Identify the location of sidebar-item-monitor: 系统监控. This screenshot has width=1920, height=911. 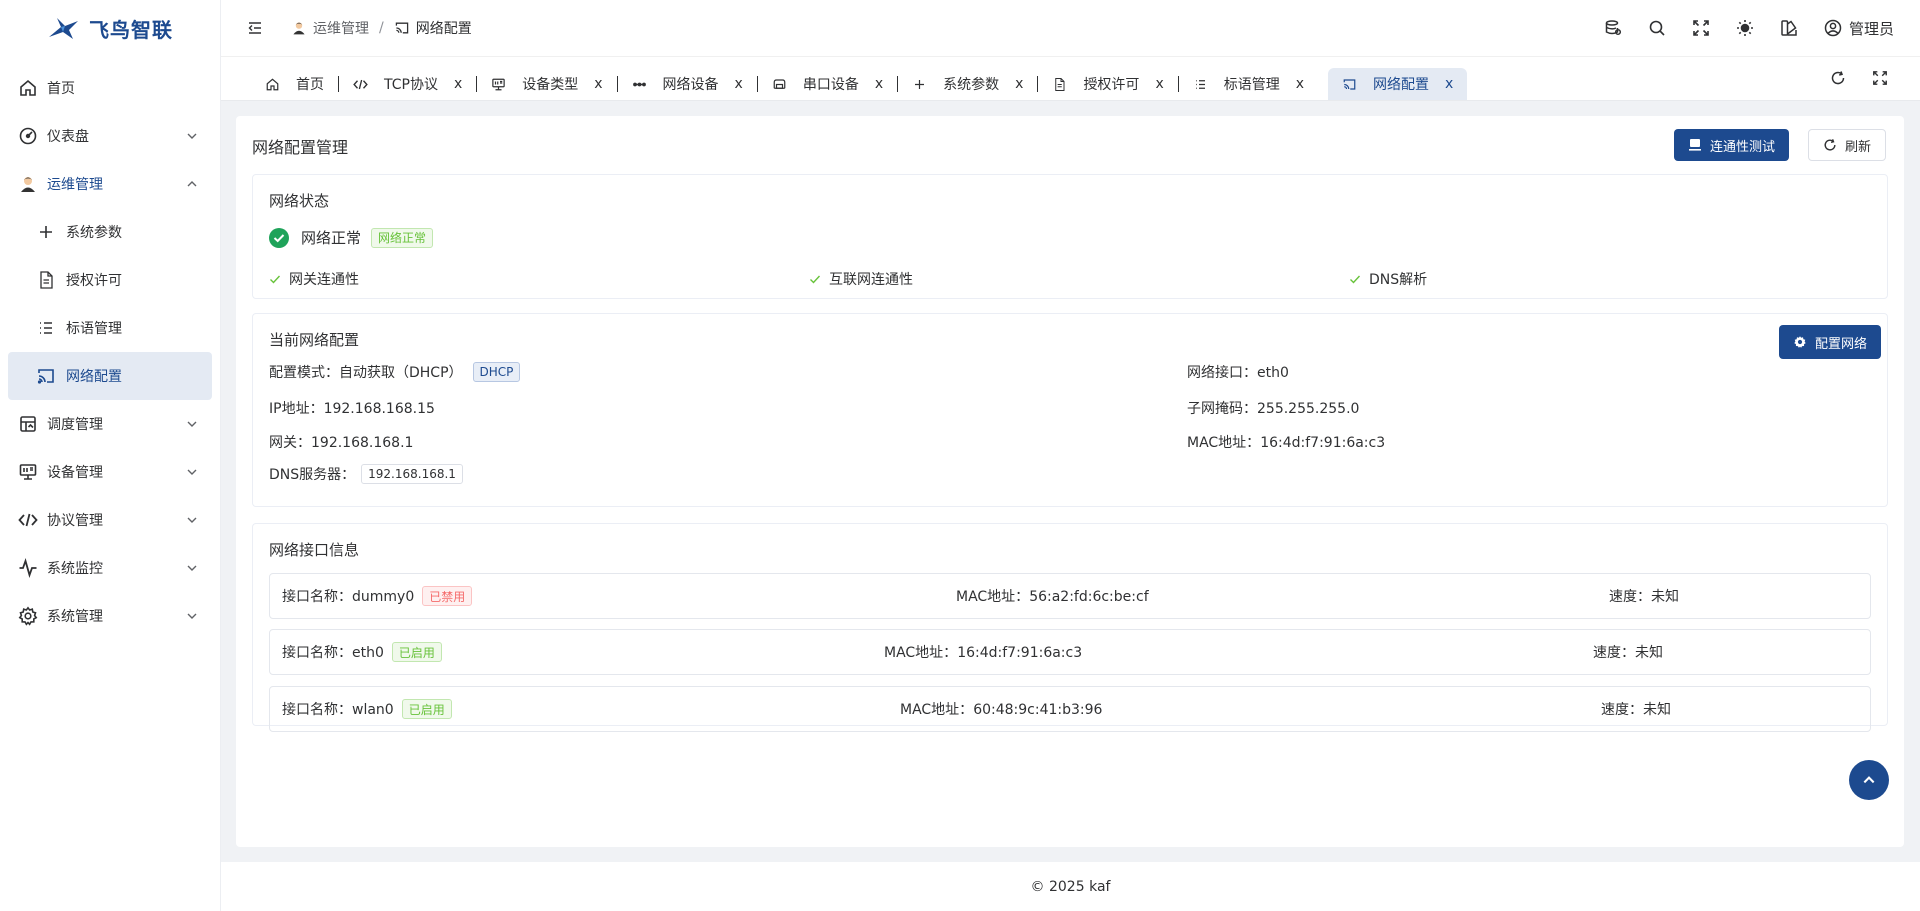
(110, 568).